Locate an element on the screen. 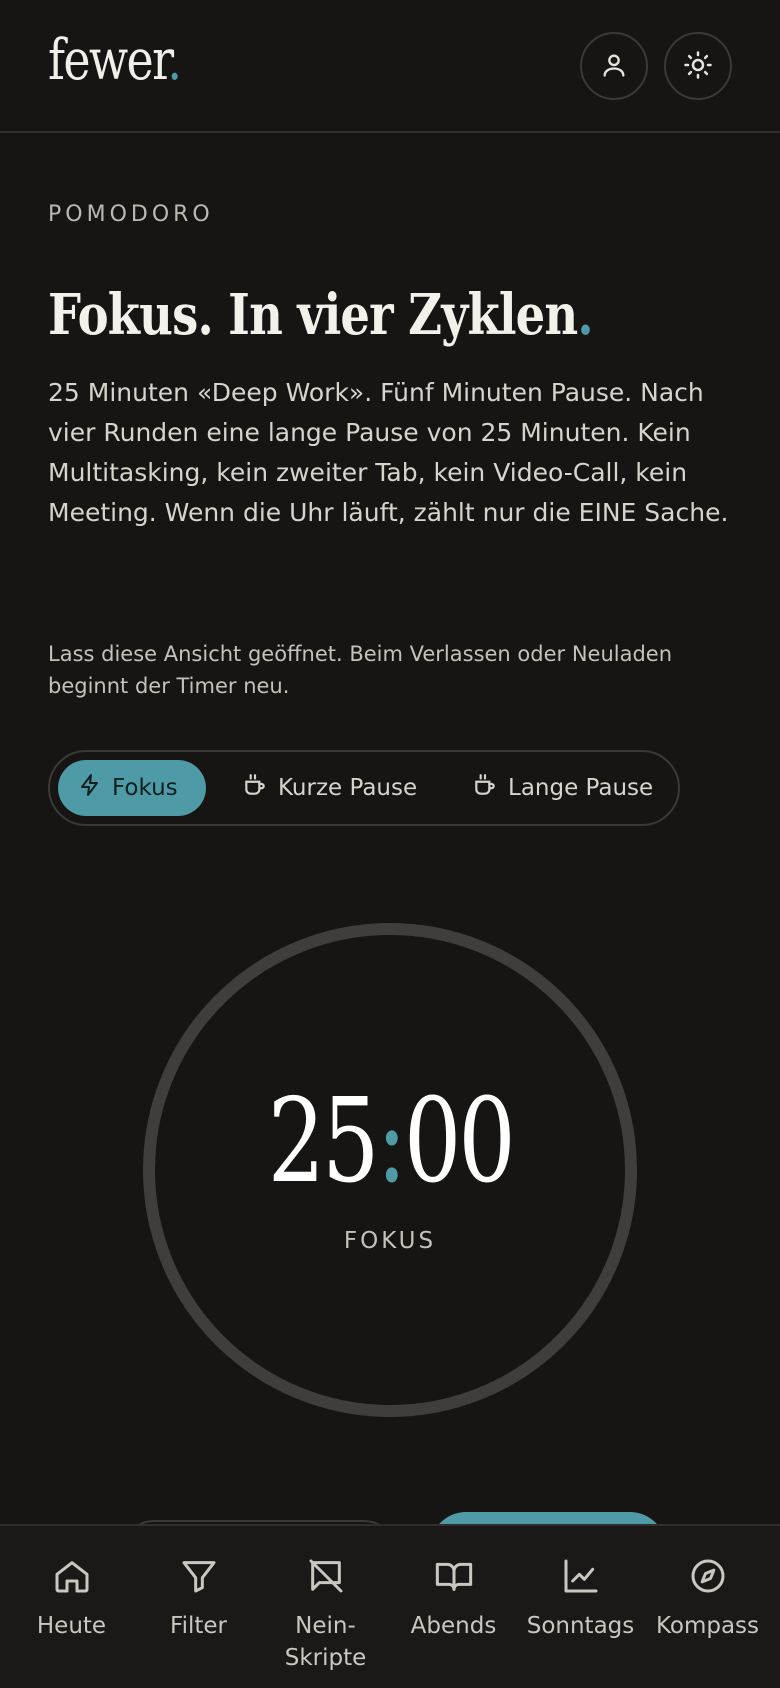  nav-label: Sonntags is located at coordinates (580, 1626).